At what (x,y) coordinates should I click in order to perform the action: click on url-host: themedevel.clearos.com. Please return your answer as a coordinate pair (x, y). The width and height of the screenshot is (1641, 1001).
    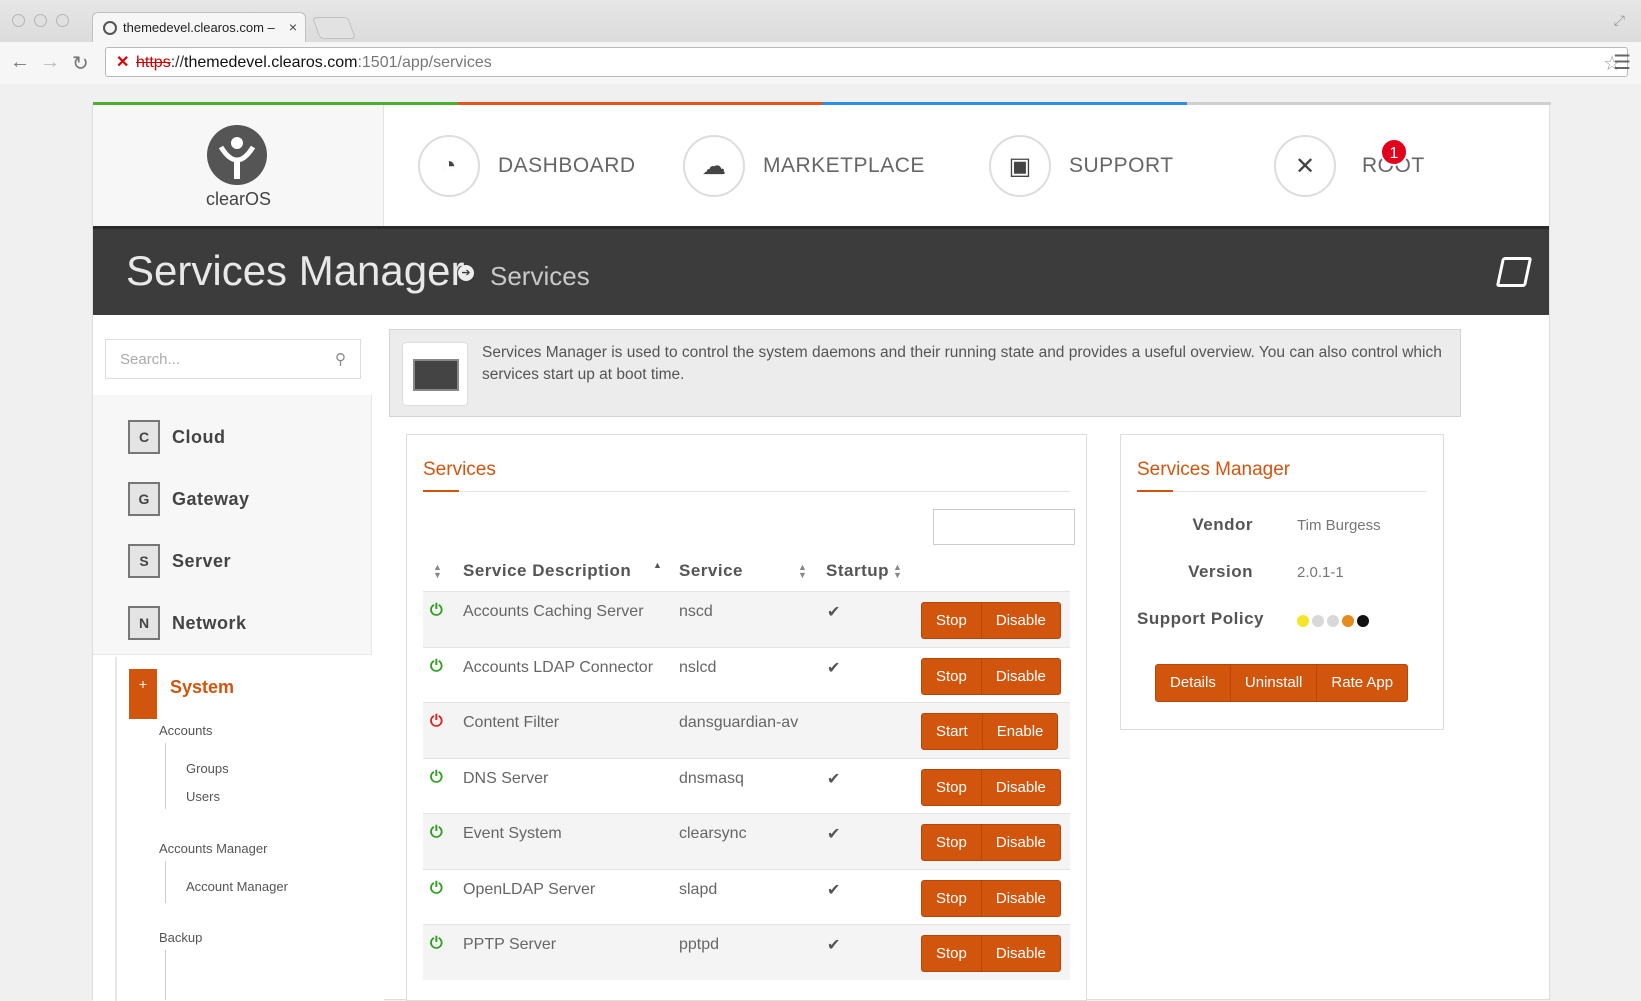
    Looking at the image, I should click on (271, 62).